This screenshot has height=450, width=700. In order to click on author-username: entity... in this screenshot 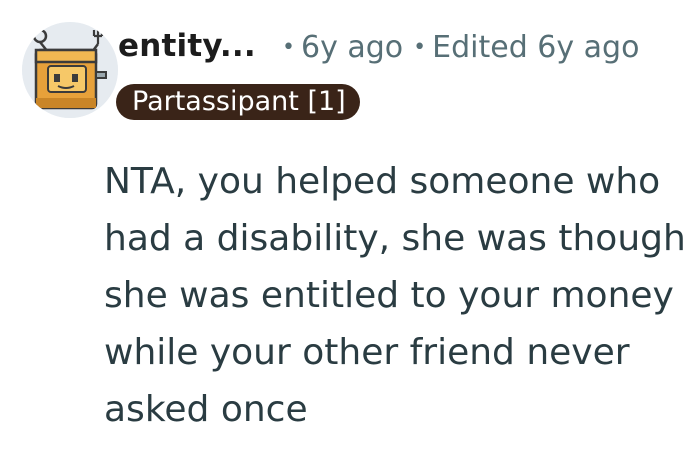, I will do `click(187, 46)`.